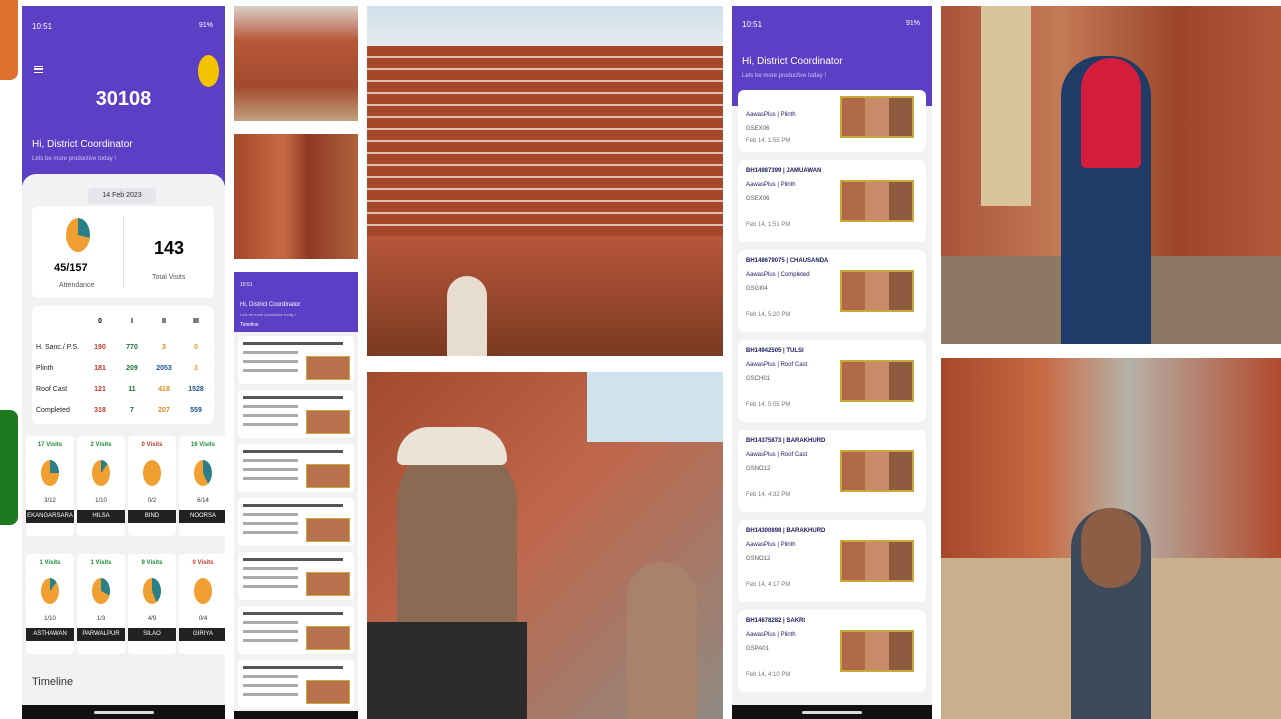  Describe the element at coordinates (100, 347) in the screenshot. I see `table-cell: 190` at that location.